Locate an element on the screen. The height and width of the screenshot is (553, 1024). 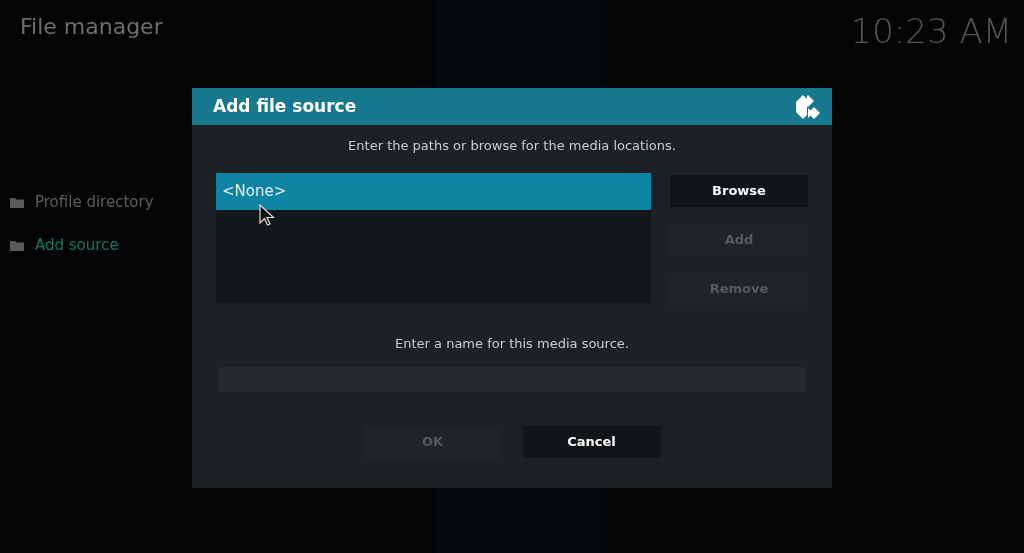
dialog-title: Add file source is located at coordinates (285, 106).